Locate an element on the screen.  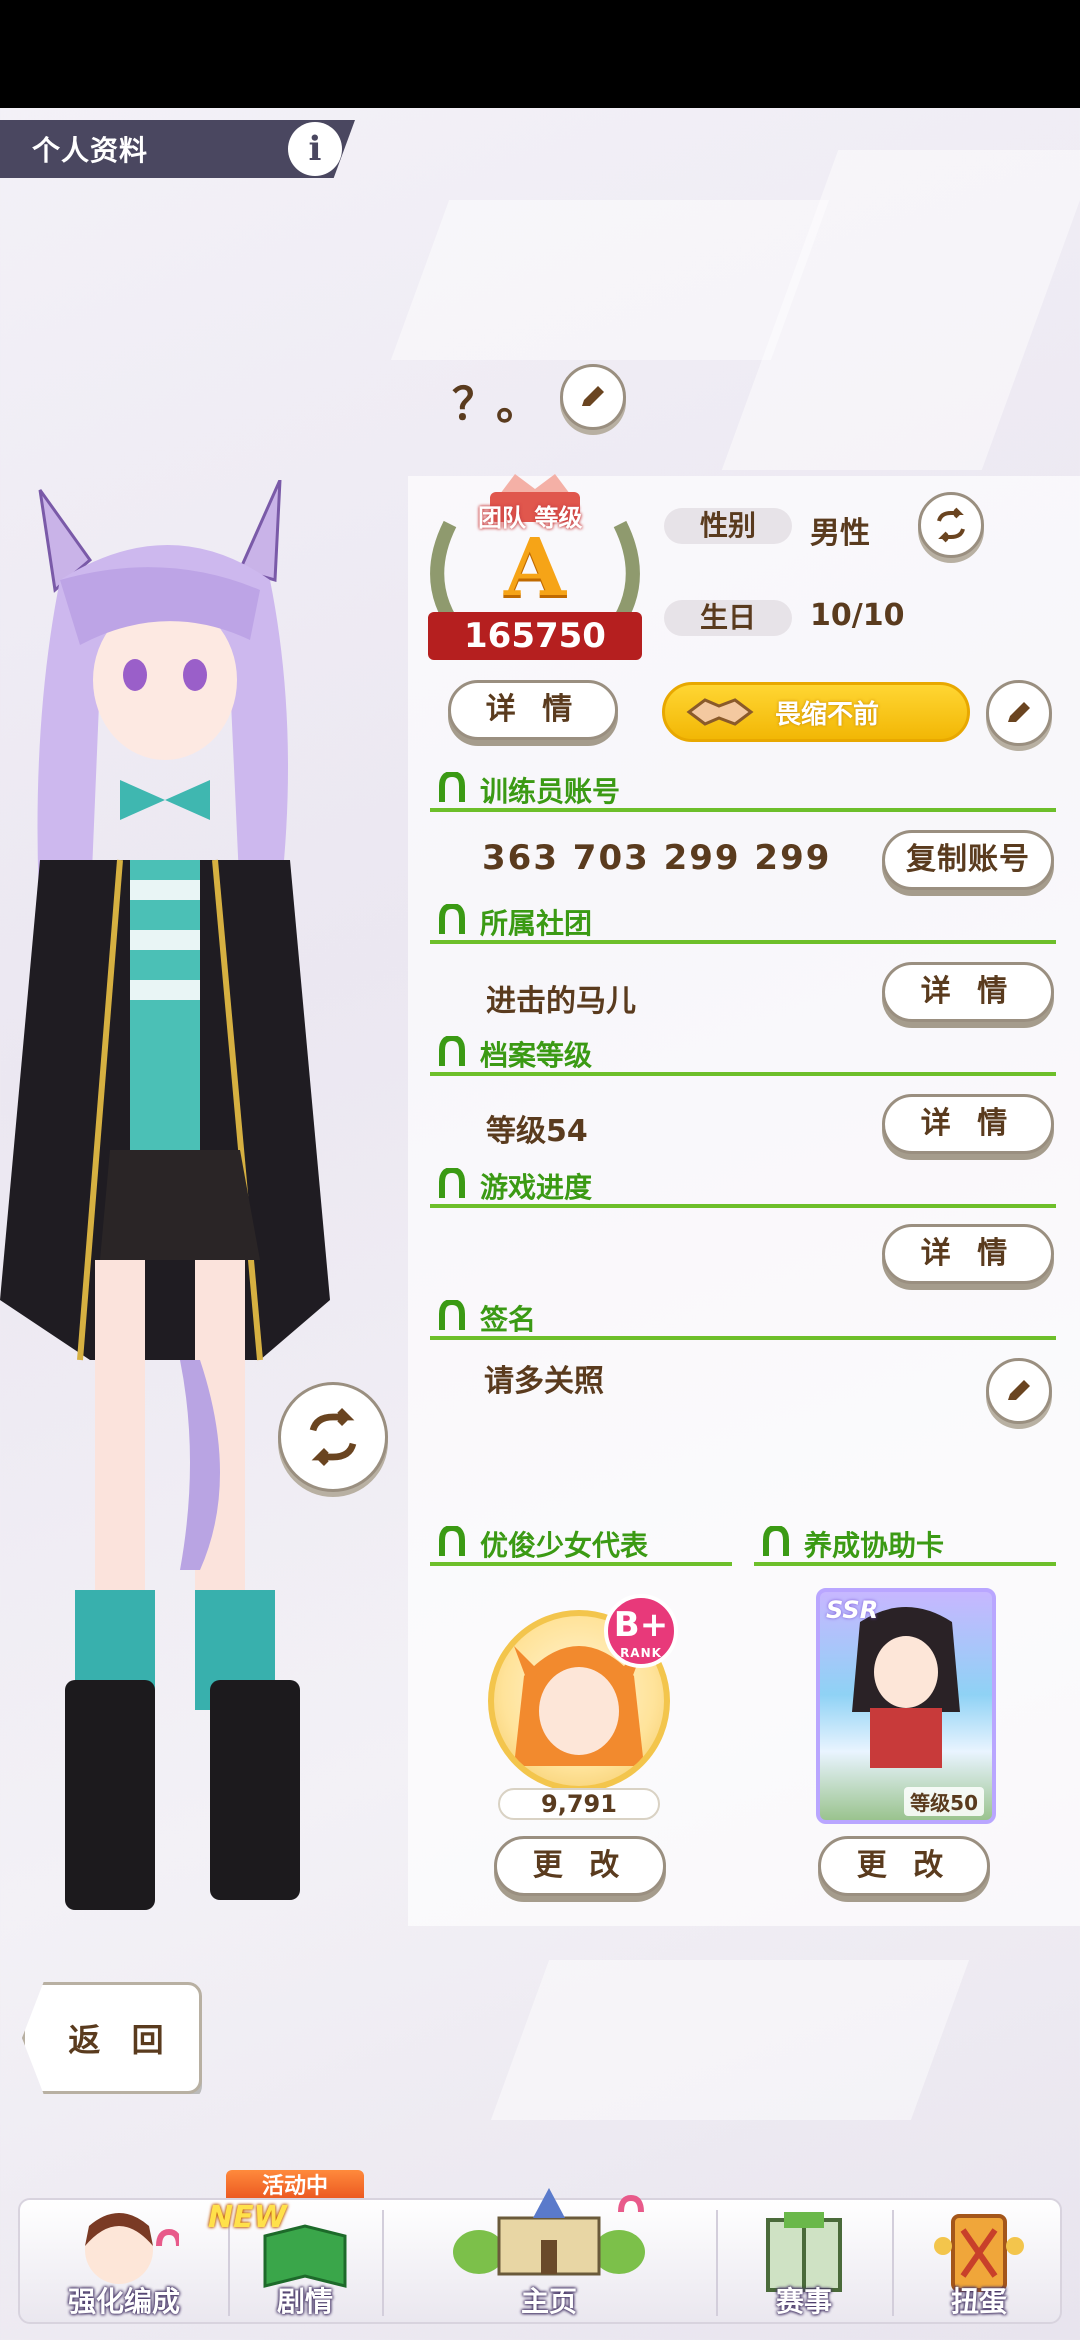
nav-label: 主页 is located at coordinates (548, 2301).